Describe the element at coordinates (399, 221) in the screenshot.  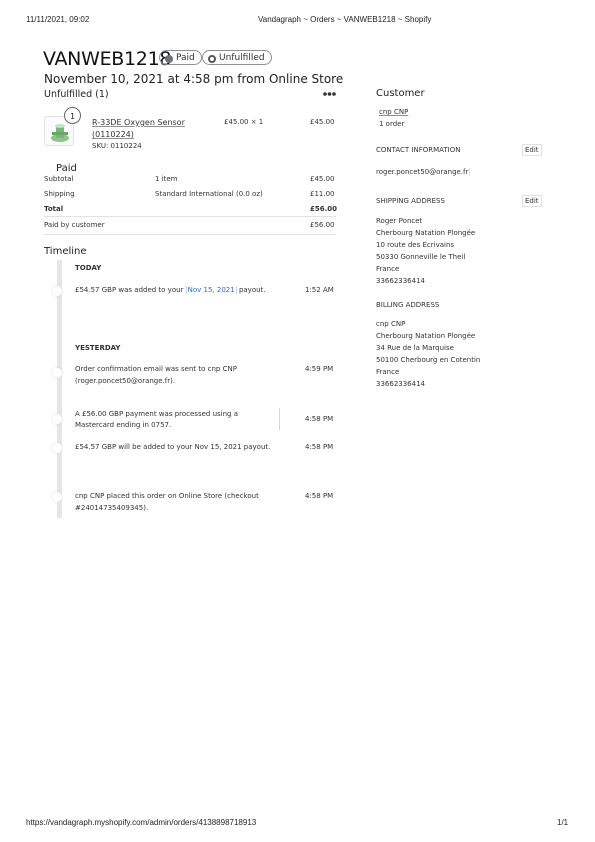
I see `shipping-address-line: Roger Poncet` at that location.